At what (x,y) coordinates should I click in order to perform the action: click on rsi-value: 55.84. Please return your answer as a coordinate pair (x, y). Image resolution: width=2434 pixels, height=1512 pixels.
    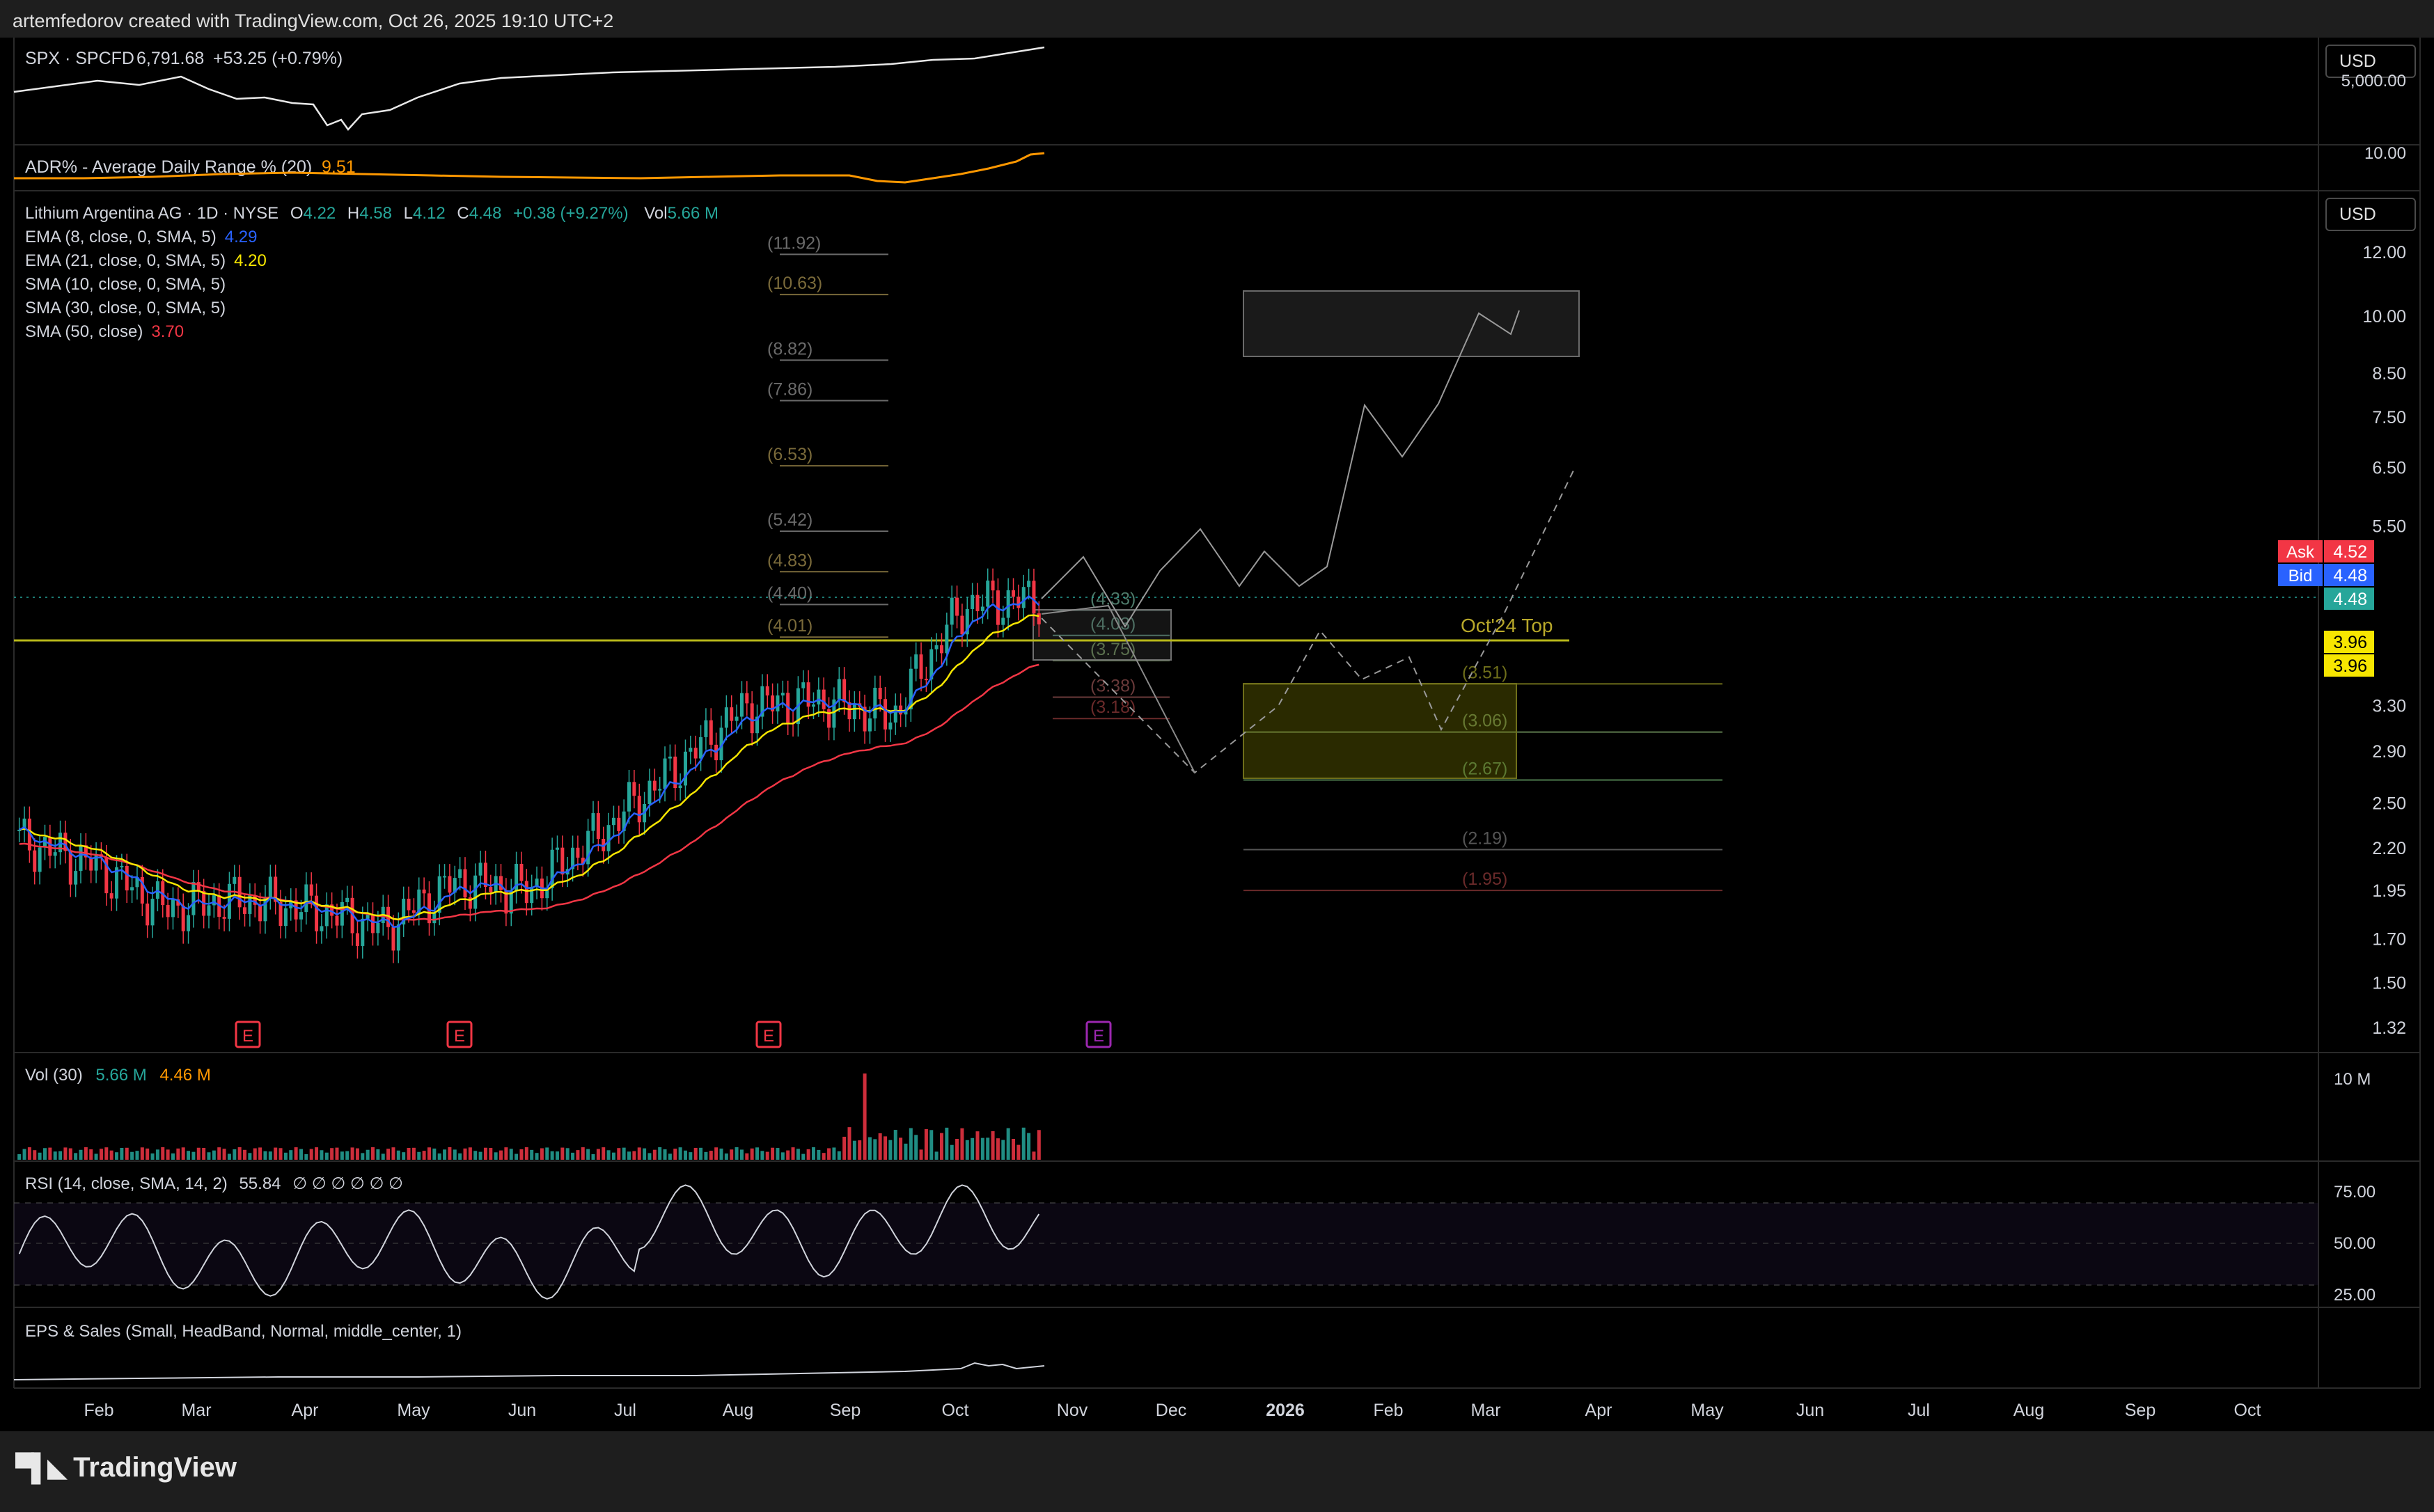
    Looking at the image, I should click on (260, 1183).